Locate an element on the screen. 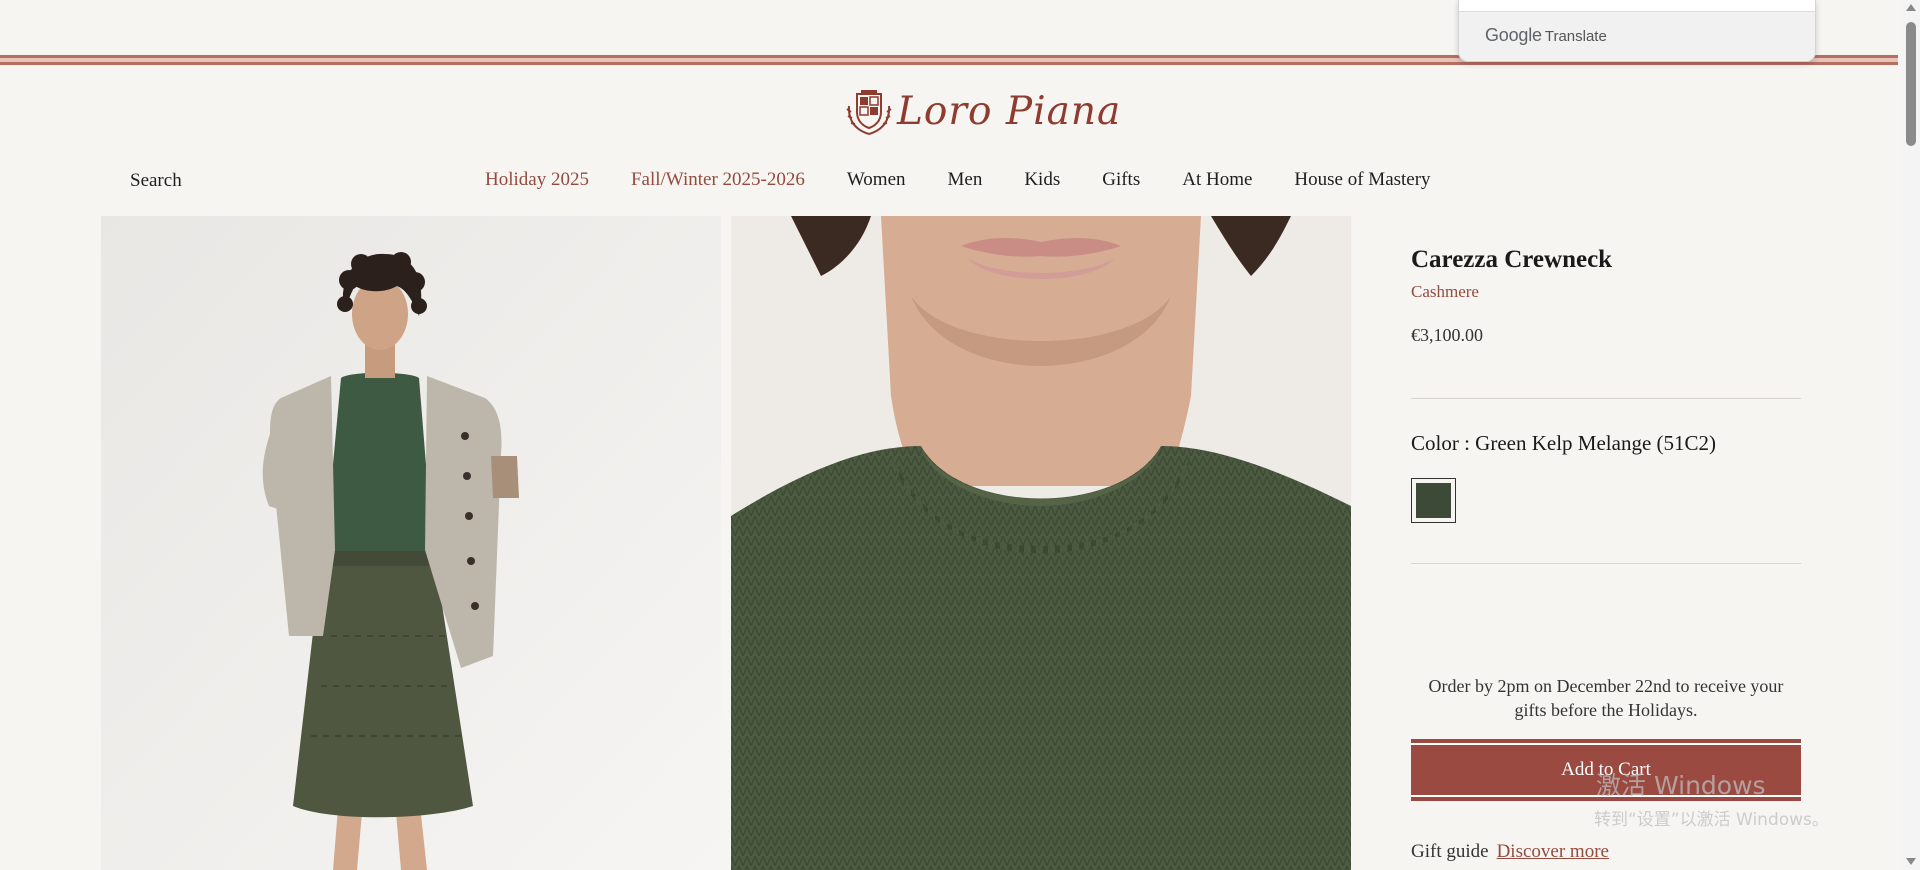 The image size is (1920, 870). translate-popup-top is located at coordinates (1637, 6).